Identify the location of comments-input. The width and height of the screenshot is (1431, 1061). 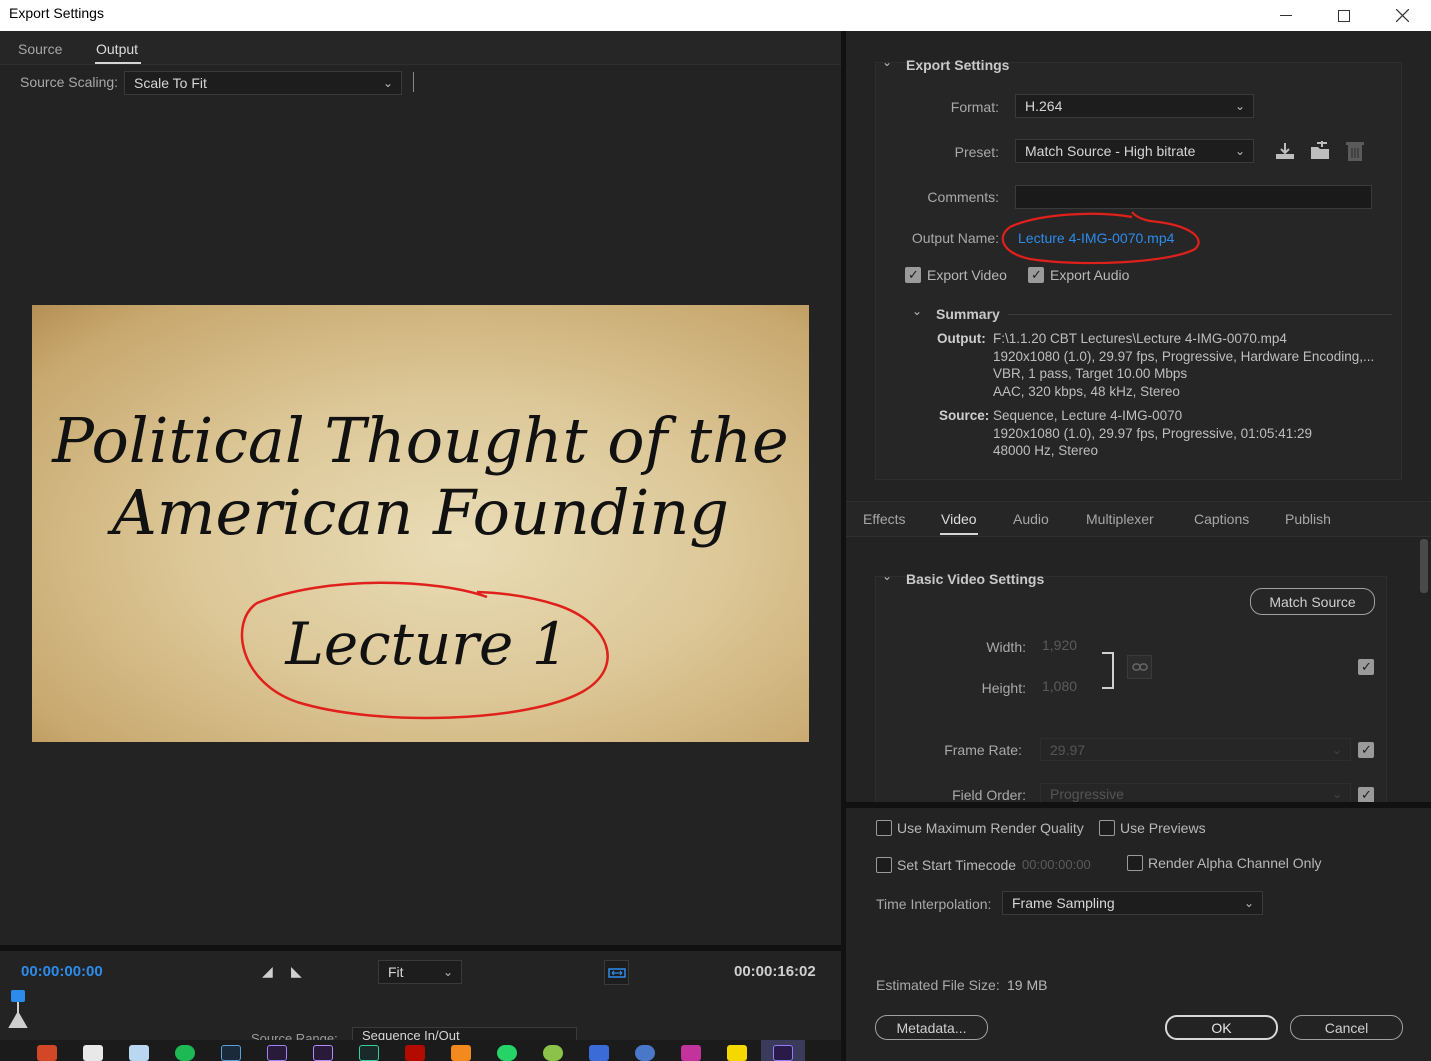
(1193, 197).